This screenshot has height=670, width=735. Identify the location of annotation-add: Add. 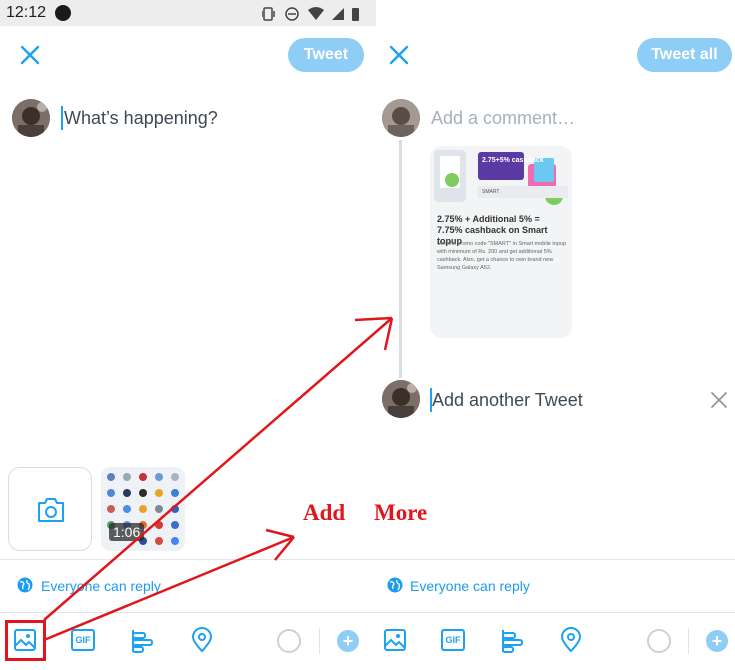
(324, 512).